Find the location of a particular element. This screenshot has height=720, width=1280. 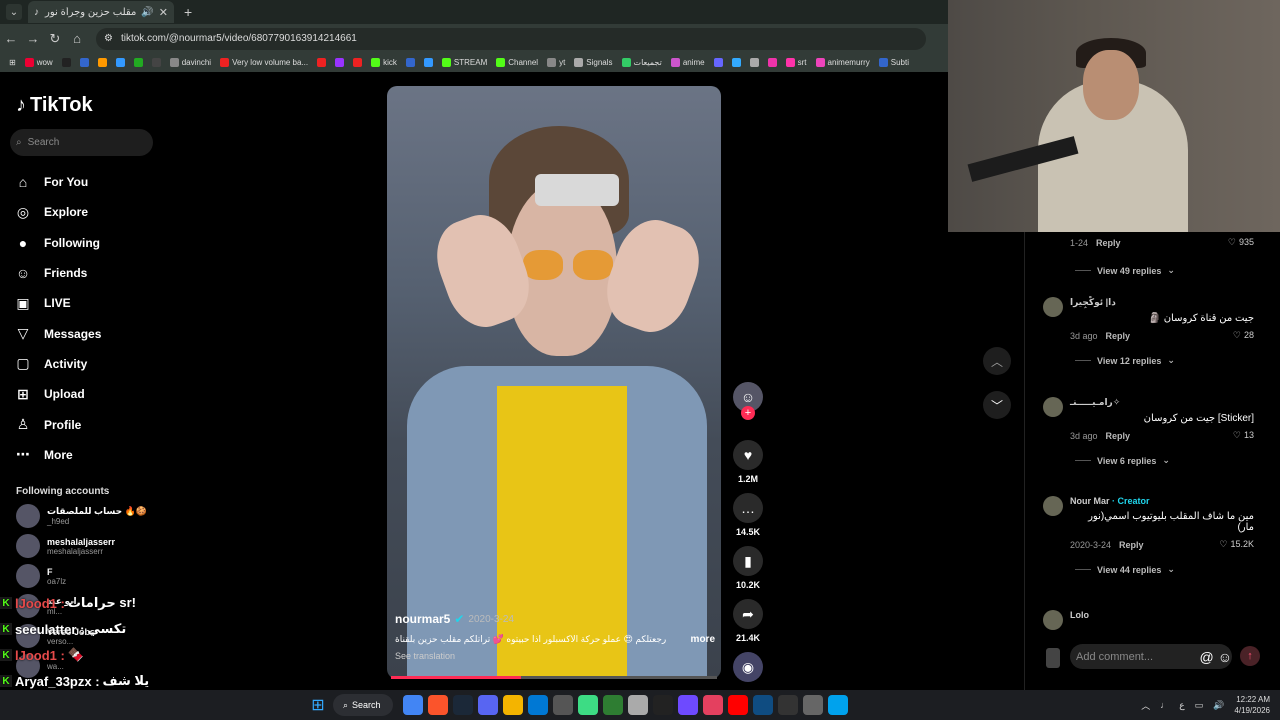

audio-icon: 🔊 is located at coordinates (147, 12).